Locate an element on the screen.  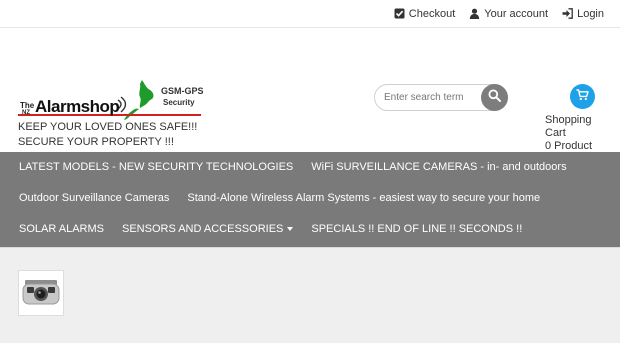
camera-product-image is located at coordinates (41, 293).